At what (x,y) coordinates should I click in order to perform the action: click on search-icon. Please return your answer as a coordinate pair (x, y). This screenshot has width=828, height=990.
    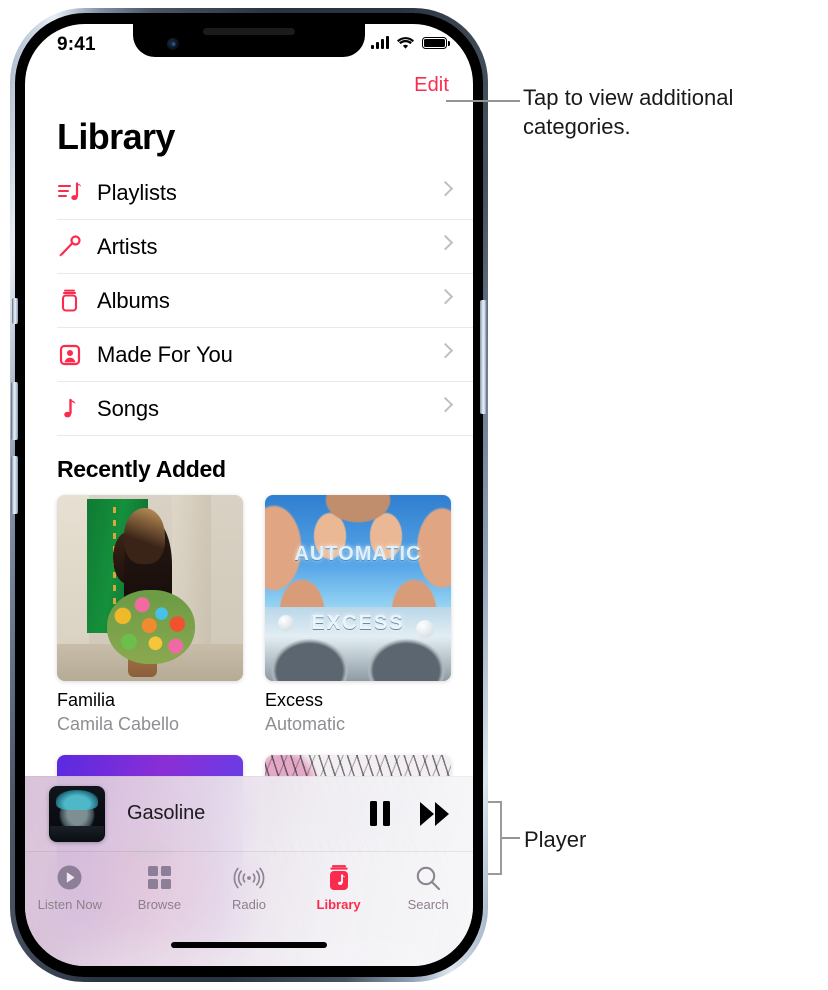
    Looking at the image, I should click on (428, 877).